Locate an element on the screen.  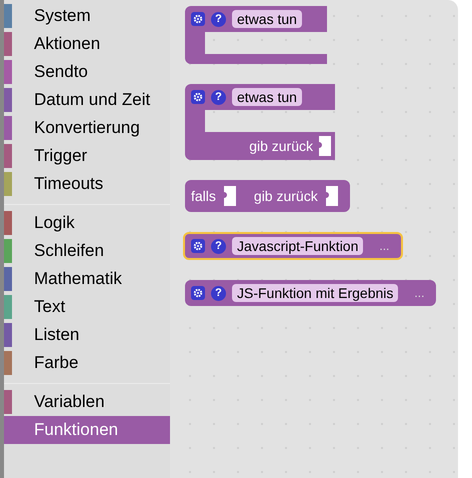
toolbox-category: Sendto is located at coordinates (87, 72).